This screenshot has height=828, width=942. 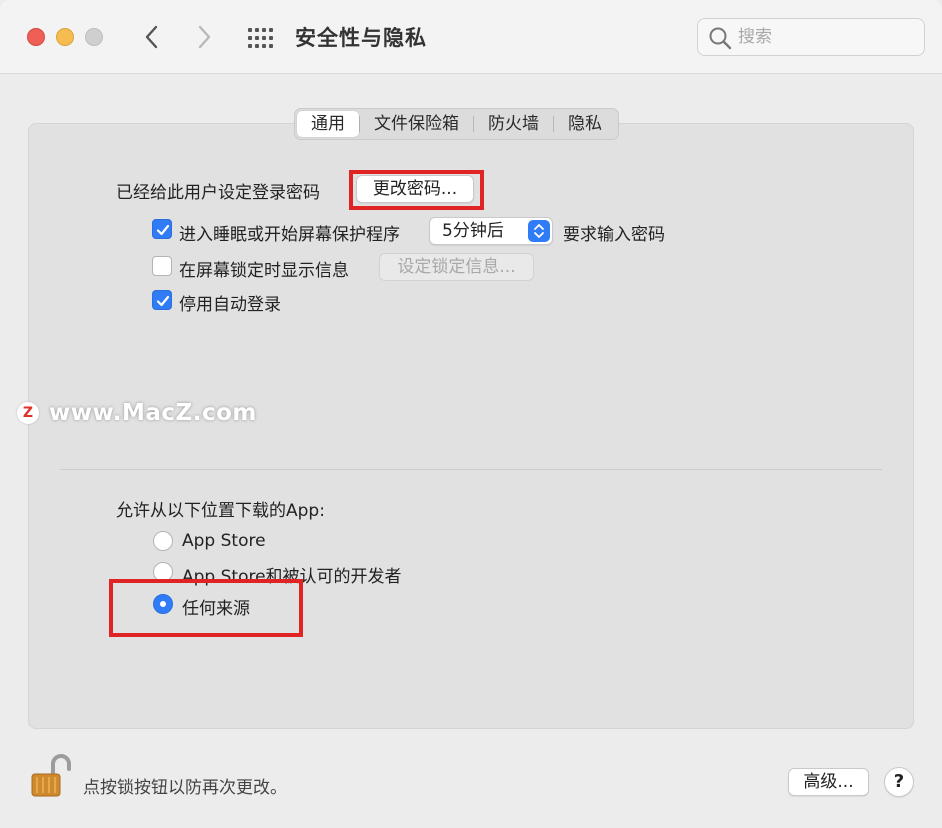 I want to click on updown-chevron-icon, so click(x=539, y=231).